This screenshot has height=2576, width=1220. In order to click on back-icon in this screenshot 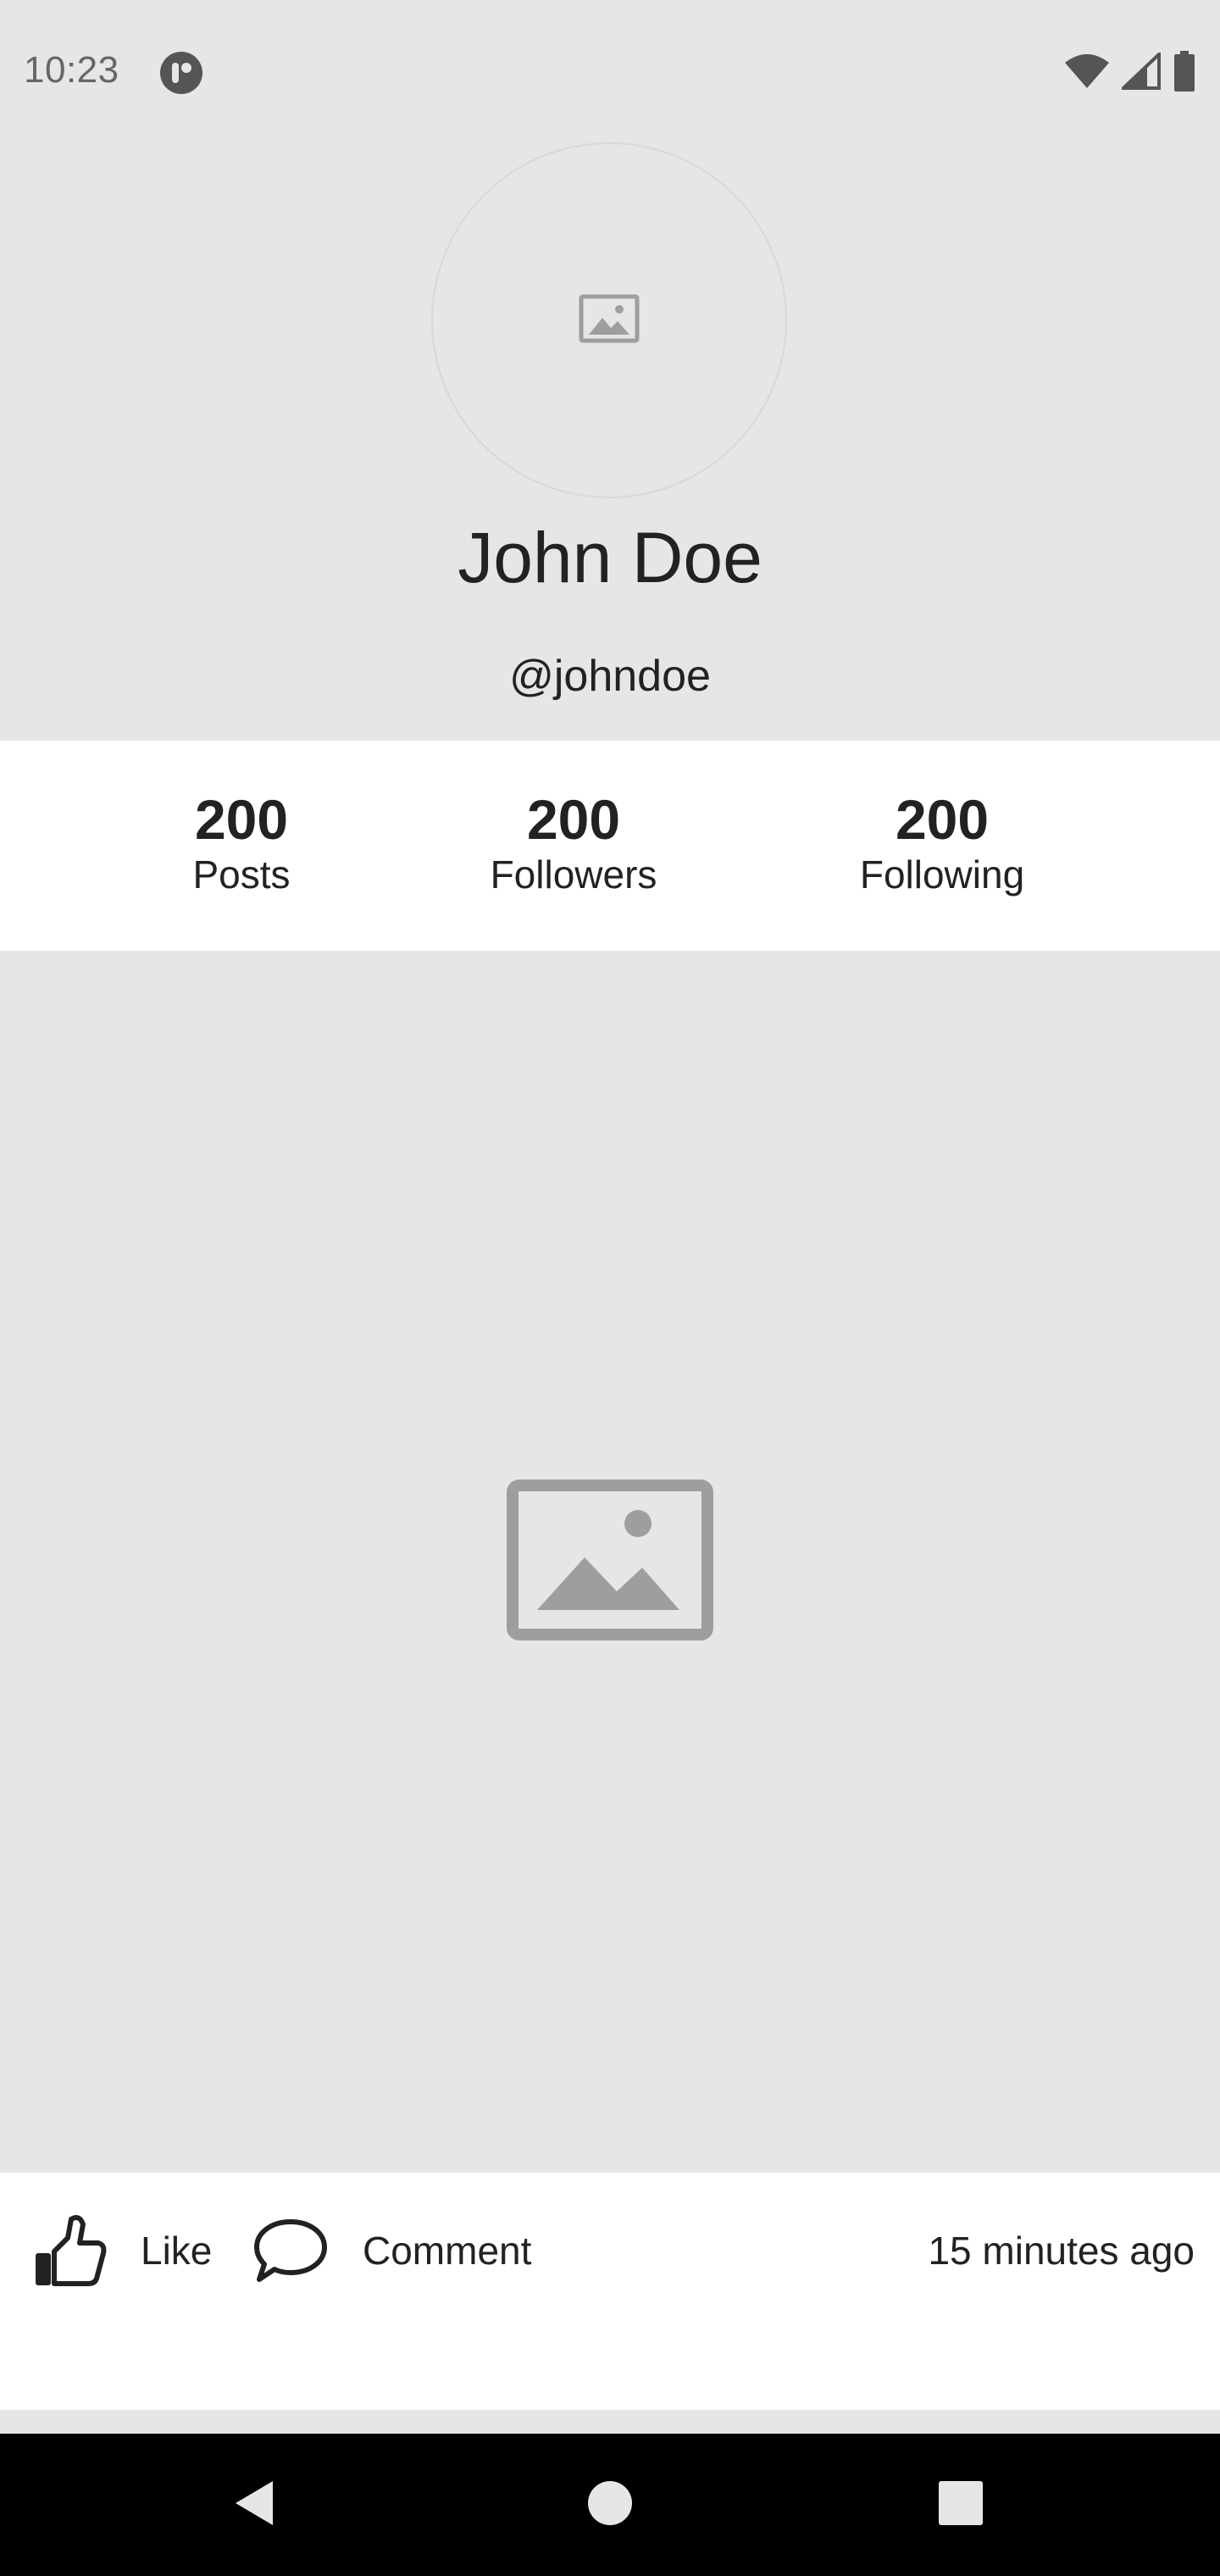, I will do `click(254, 2505)`.